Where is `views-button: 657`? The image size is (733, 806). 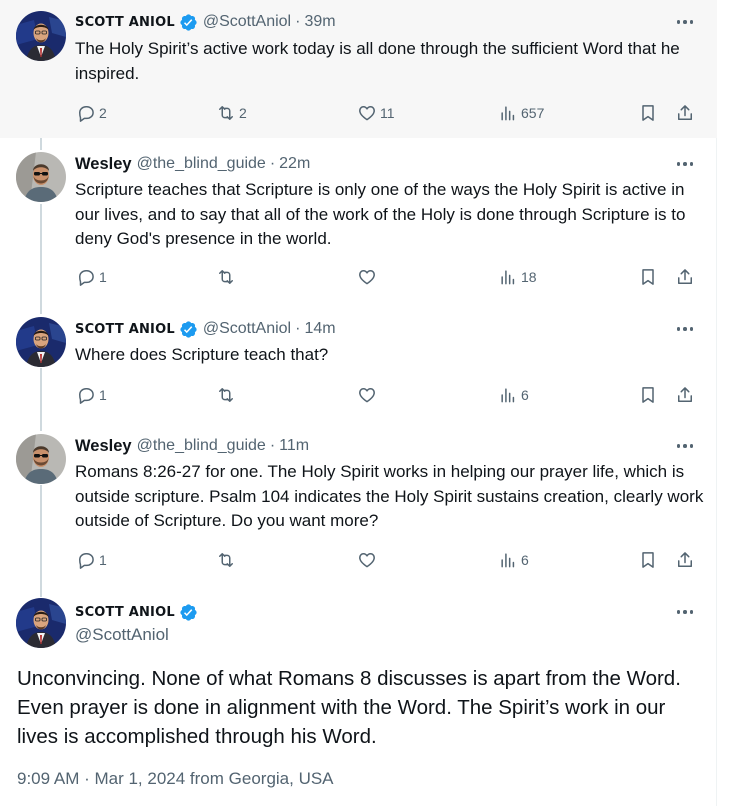 views-button: 657 is located at coordinates (521, 113).